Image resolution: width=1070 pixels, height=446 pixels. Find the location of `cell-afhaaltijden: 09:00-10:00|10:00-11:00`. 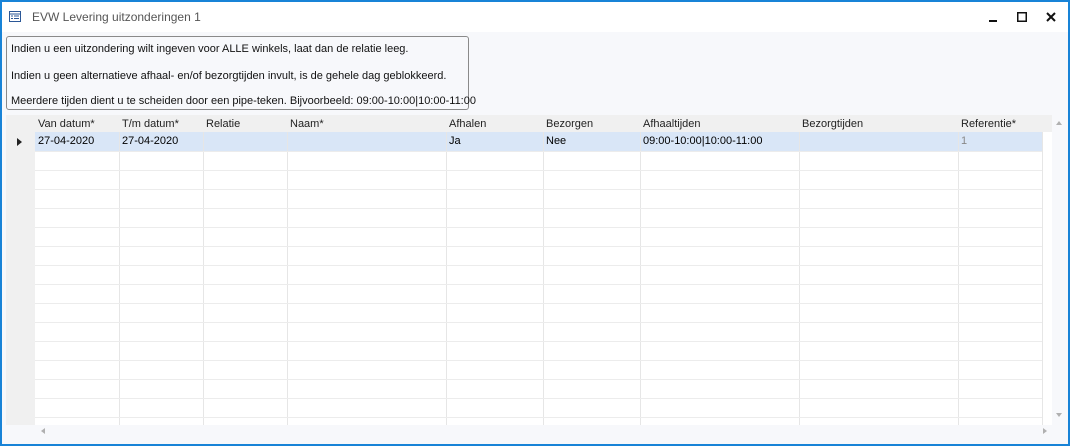

cell-afhaaltijden: 09:00-10:00|10:00-11:00 is located at coordinates (719, 141).